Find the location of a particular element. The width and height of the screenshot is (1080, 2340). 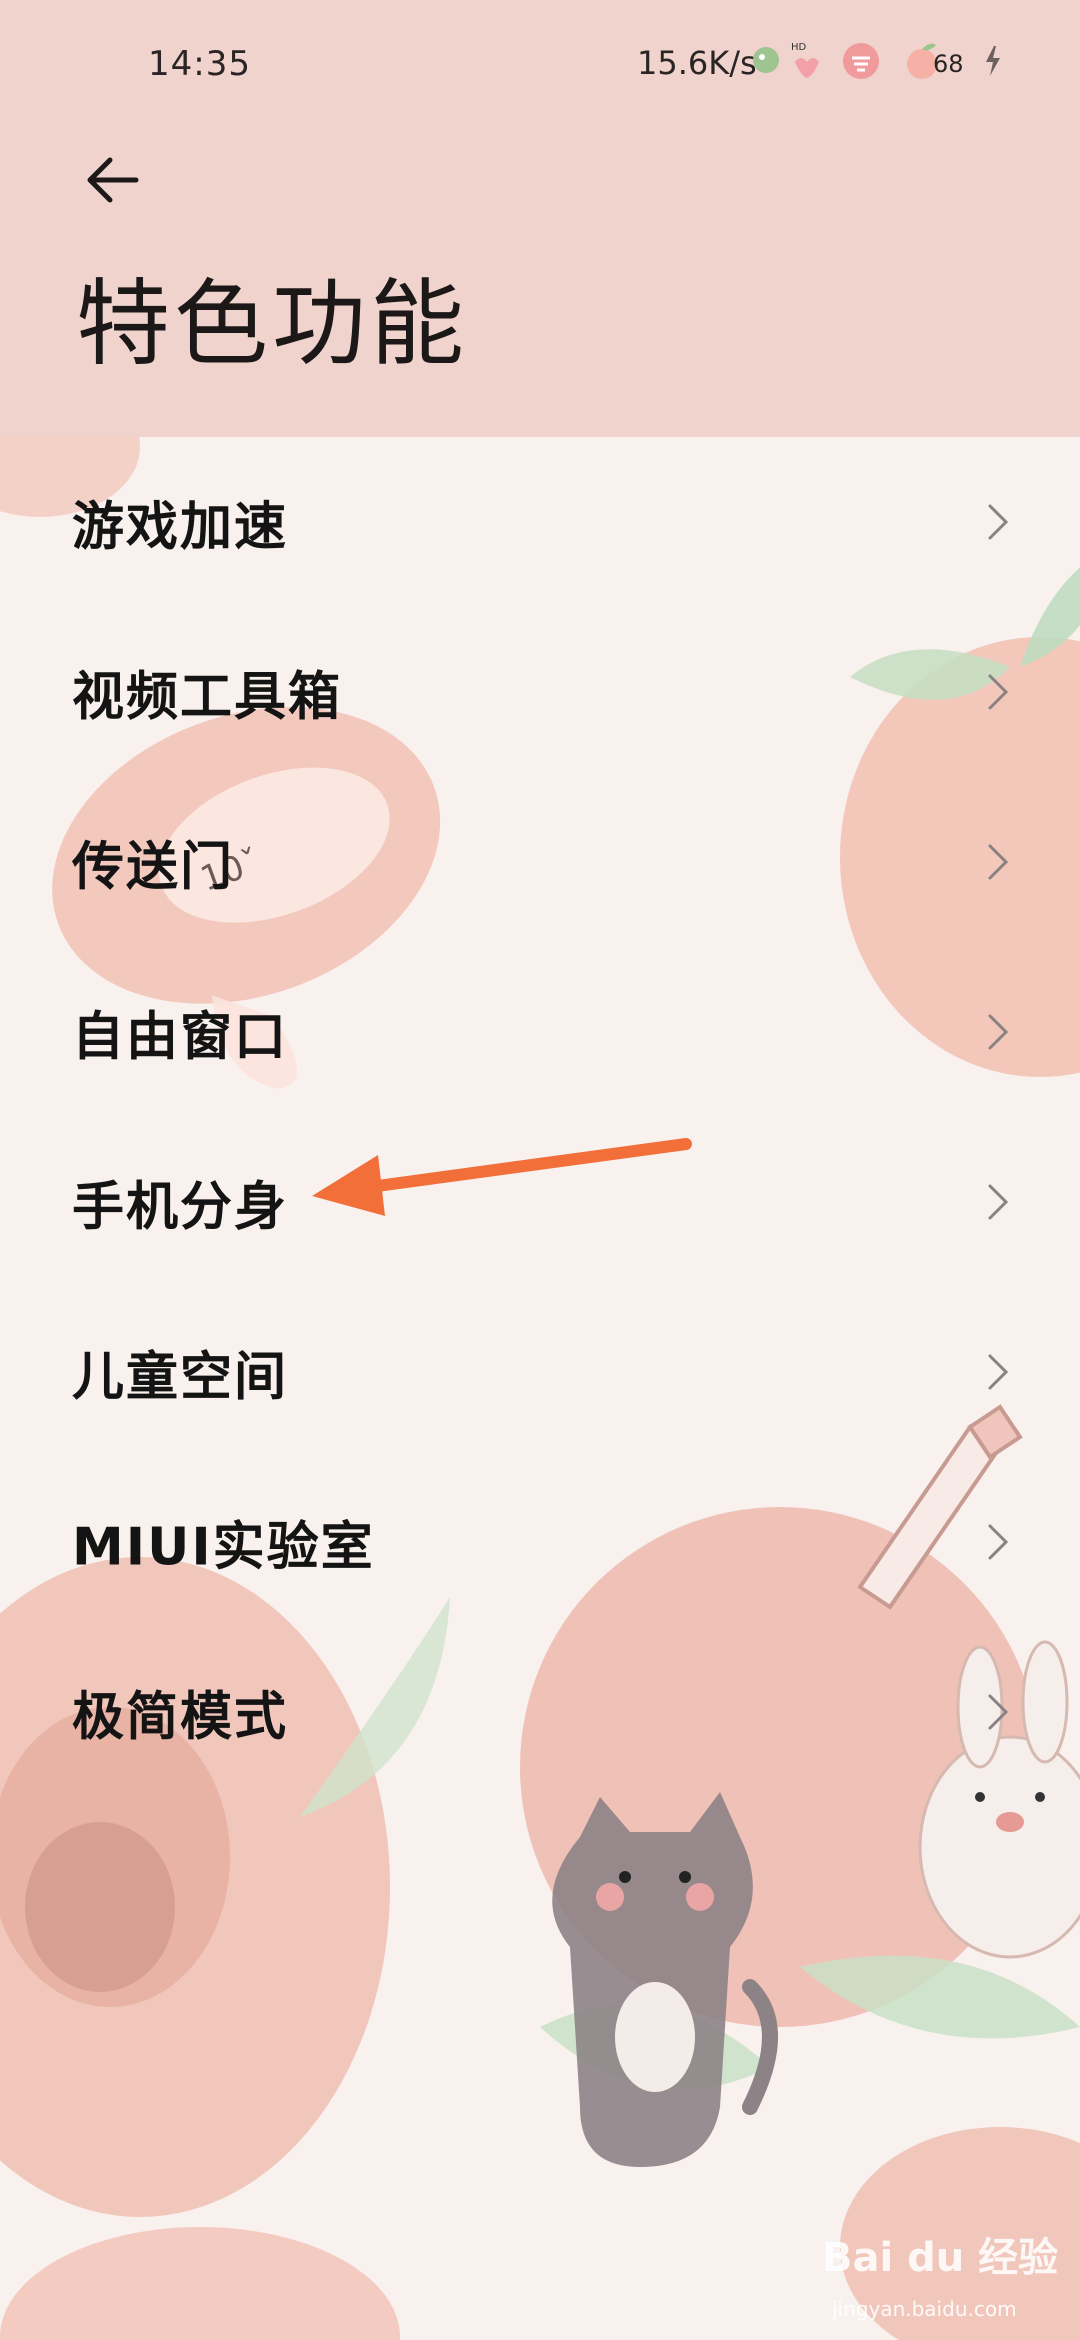

list-item-miui-lab: MIUI实验室 is located at coordinates (540, 1542).